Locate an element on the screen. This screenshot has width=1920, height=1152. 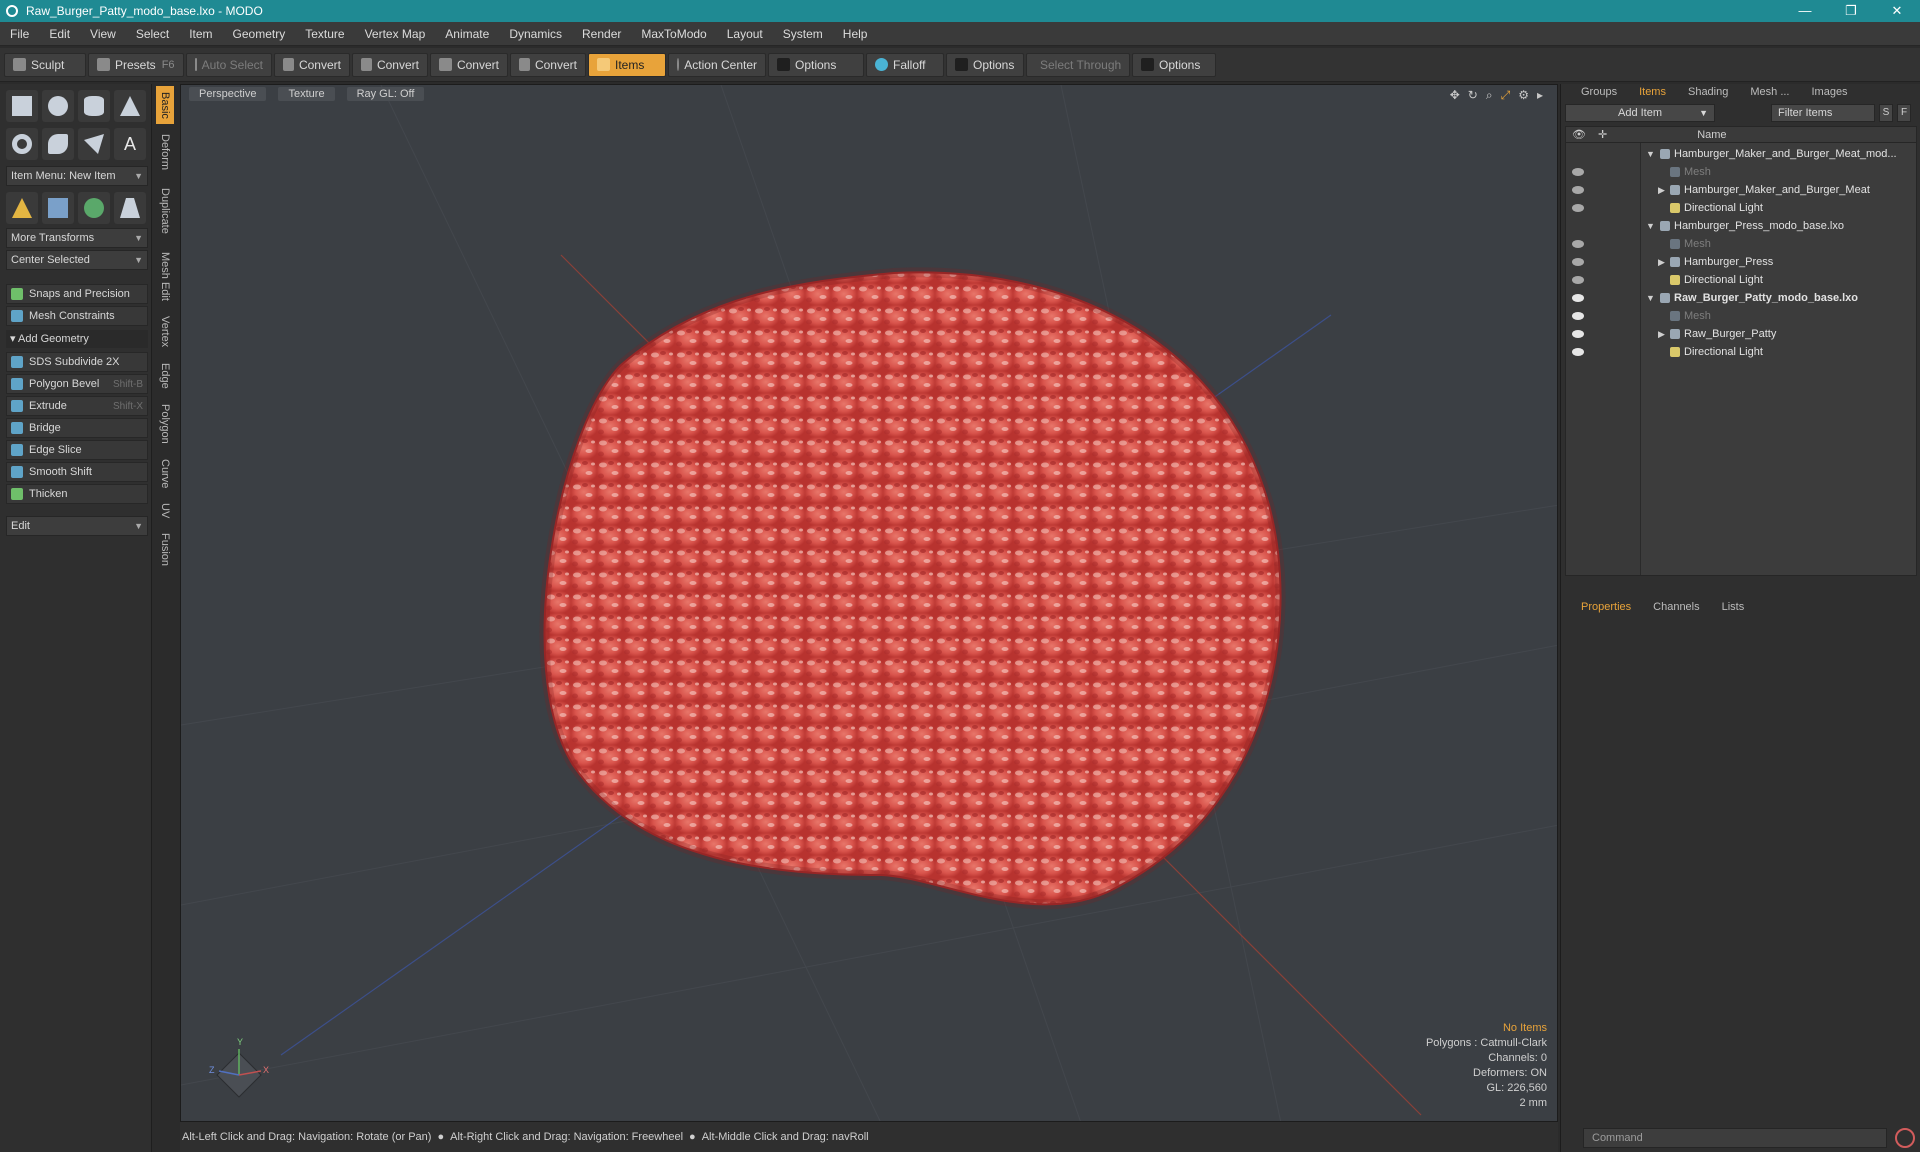
search-toggle-button: S is located at coordinates (1886, 113).